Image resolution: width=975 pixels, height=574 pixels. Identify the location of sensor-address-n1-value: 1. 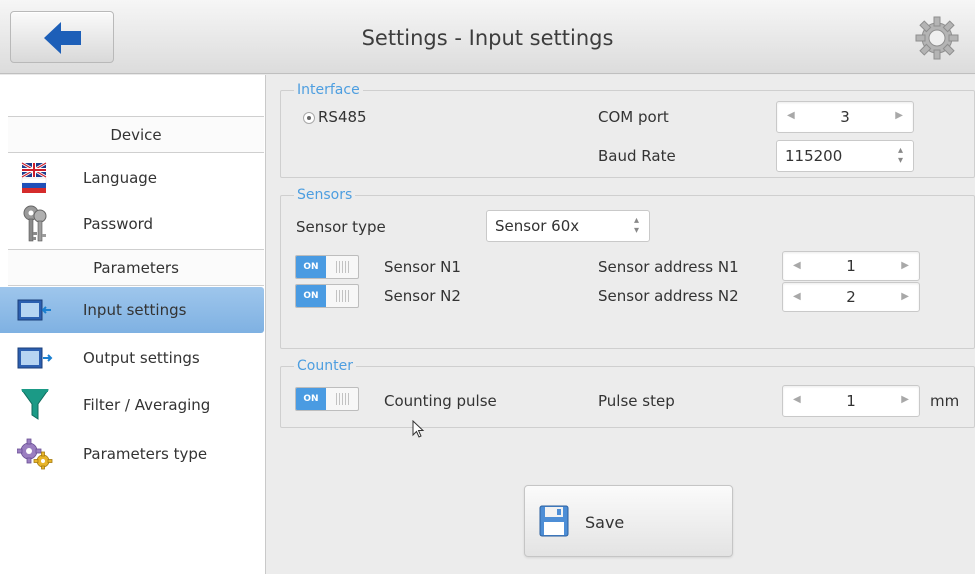
(851, 266).